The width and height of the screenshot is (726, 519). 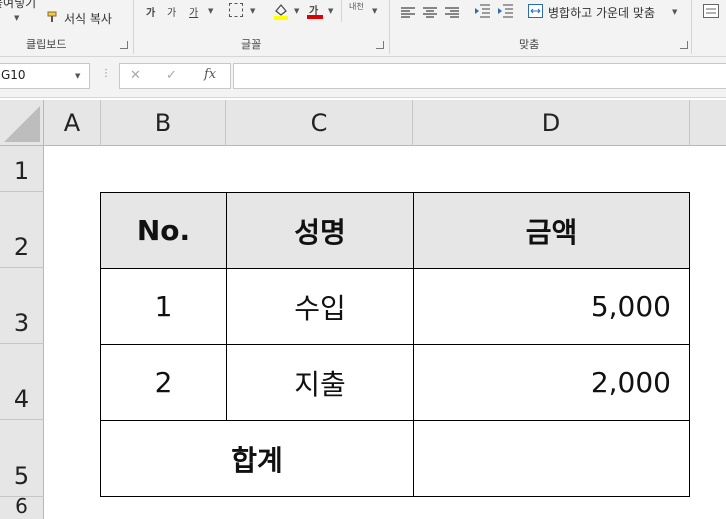 I want to click on column-header-e, so click(x=708, y=123).